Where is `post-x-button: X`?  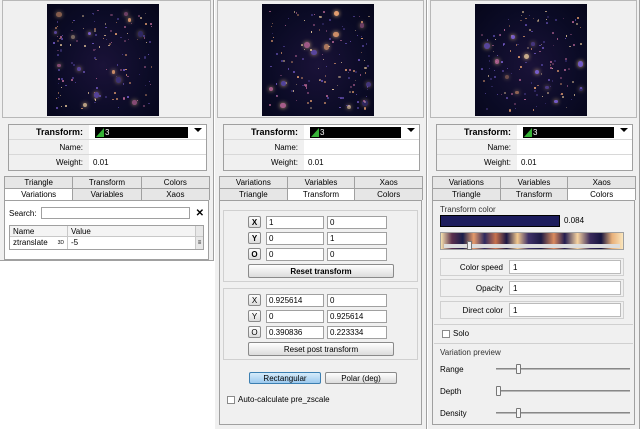
post-x-button: X is located at coordinates (254, 300).